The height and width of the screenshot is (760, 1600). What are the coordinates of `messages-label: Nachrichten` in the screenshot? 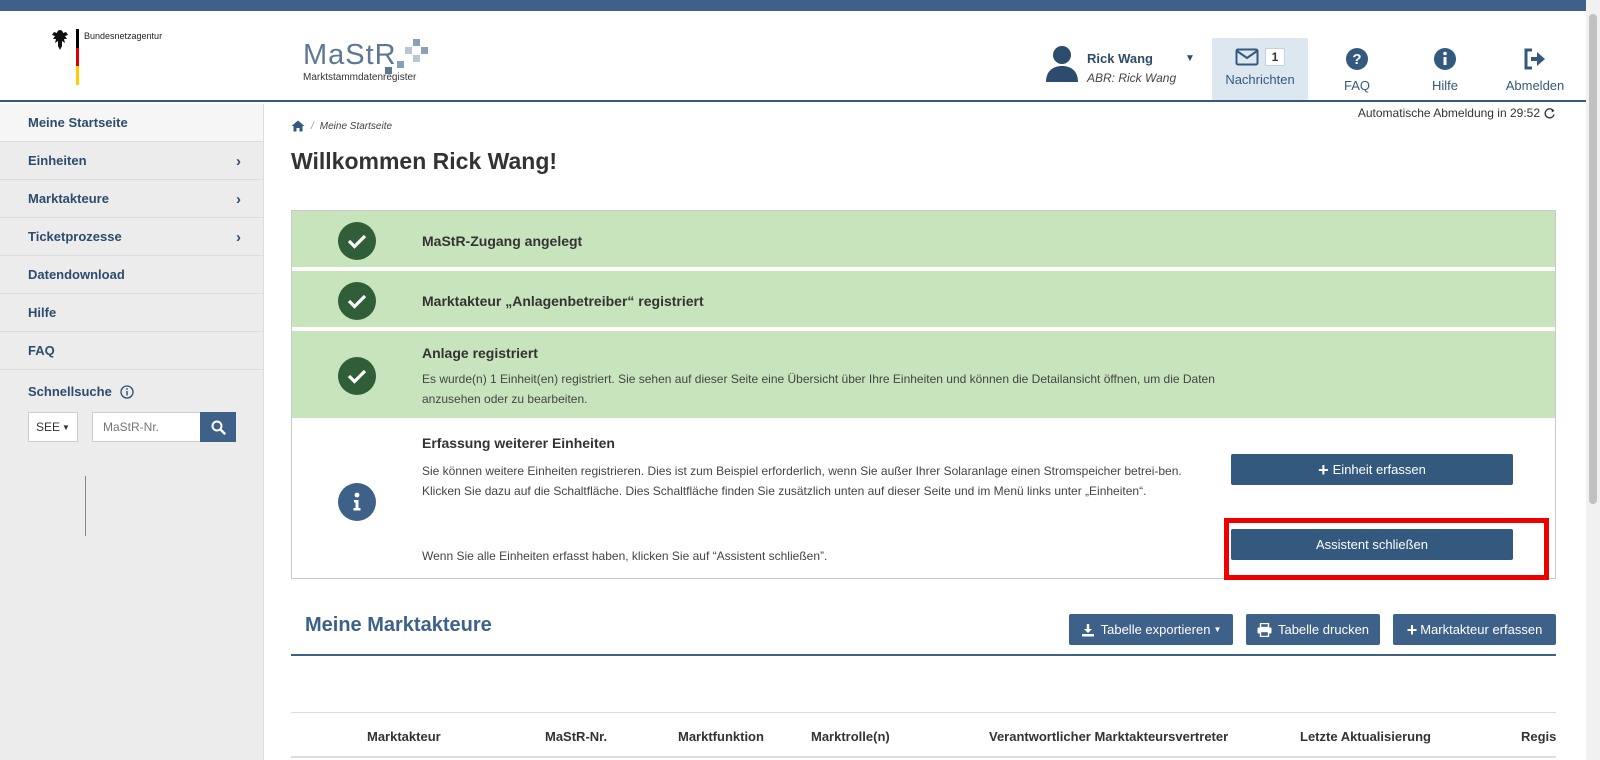 It's located at (1260, 79).